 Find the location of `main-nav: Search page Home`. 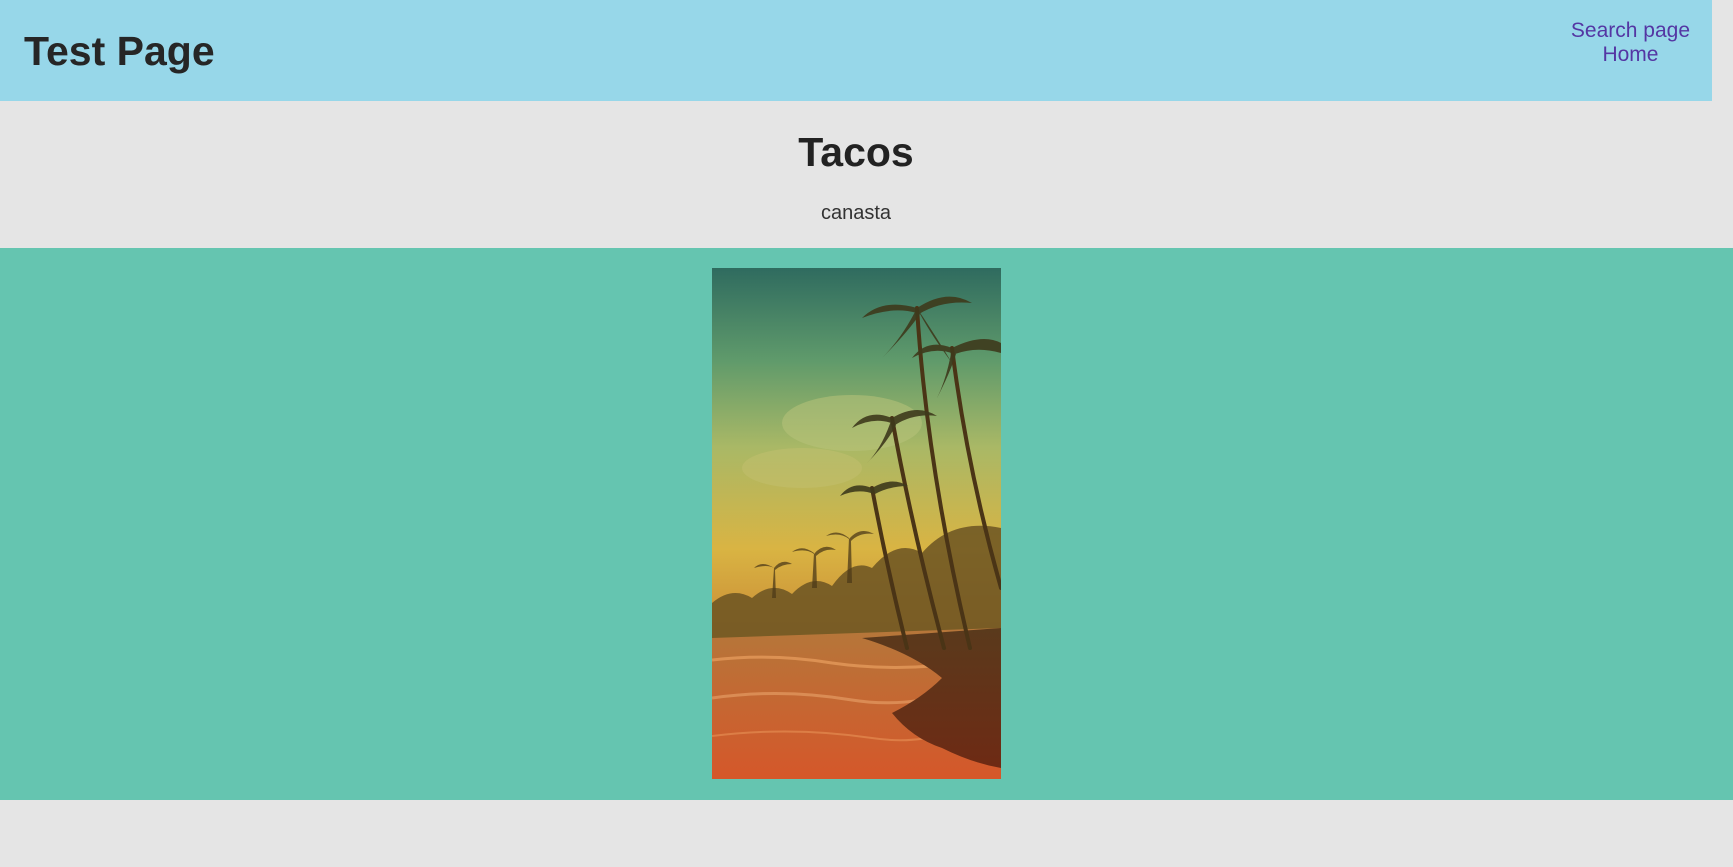

main-nav: Search page Home is located at coordinates (1630, 43).